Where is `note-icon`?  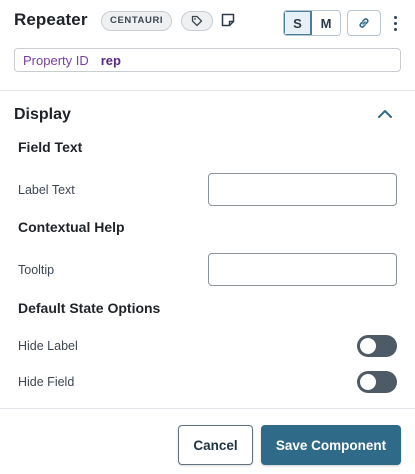 note-icon is located at coordinates (228, 20).